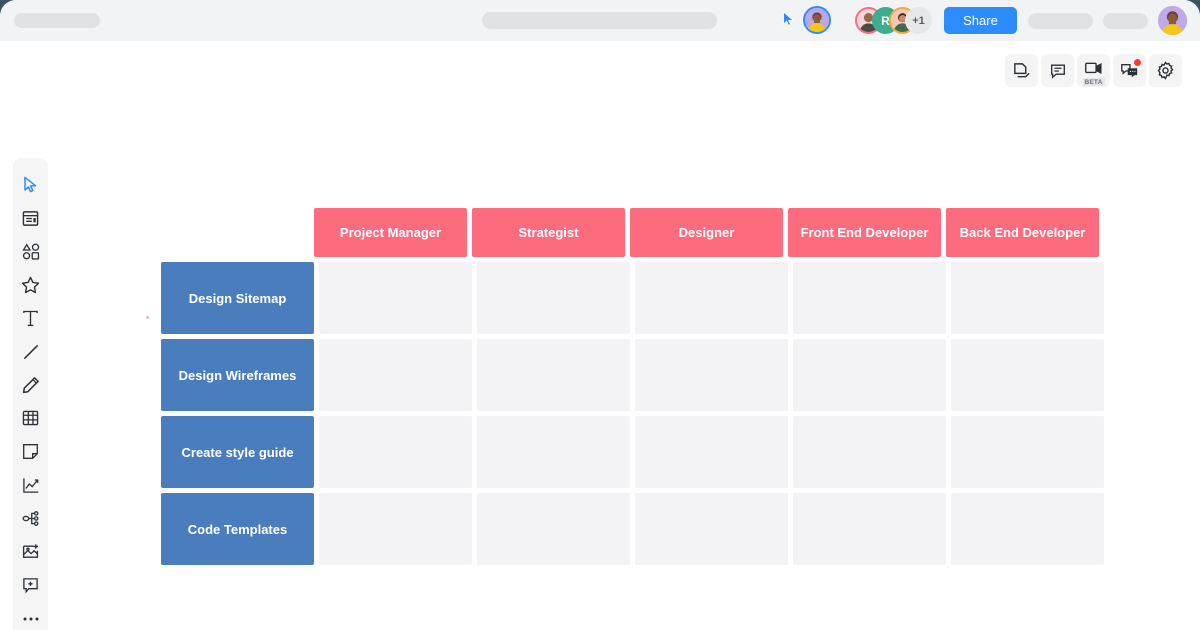 The image size is (1200, 630). Describe the element at coordinates (632, 452) in the screenshot. I see `matrix-row: Create style guide` at that location.